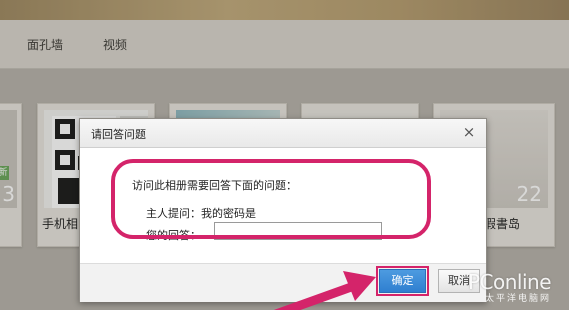 This screenshot has height=310, width=569. What do you see at coordinates (283, 282) in the screenshot?
I see `dialog-footer: 确定 取消` at bounding box center [283, 282].